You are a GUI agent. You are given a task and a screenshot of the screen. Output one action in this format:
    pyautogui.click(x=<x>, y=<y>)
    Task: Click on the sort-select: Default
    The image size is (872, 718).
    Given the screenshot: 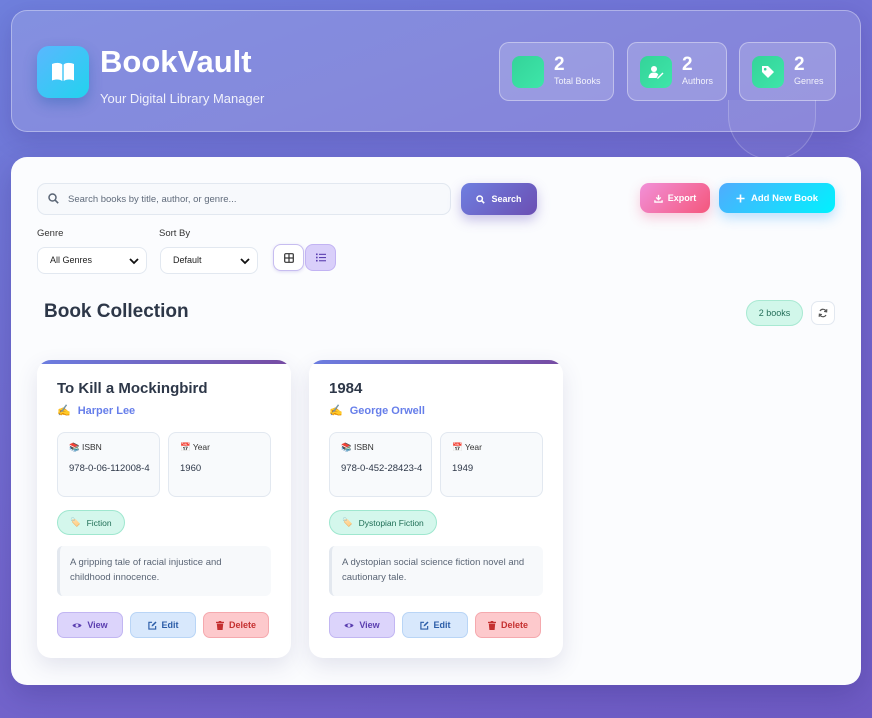 What is the action you would take?
    pyautogui.click(x=209, y=260)
    